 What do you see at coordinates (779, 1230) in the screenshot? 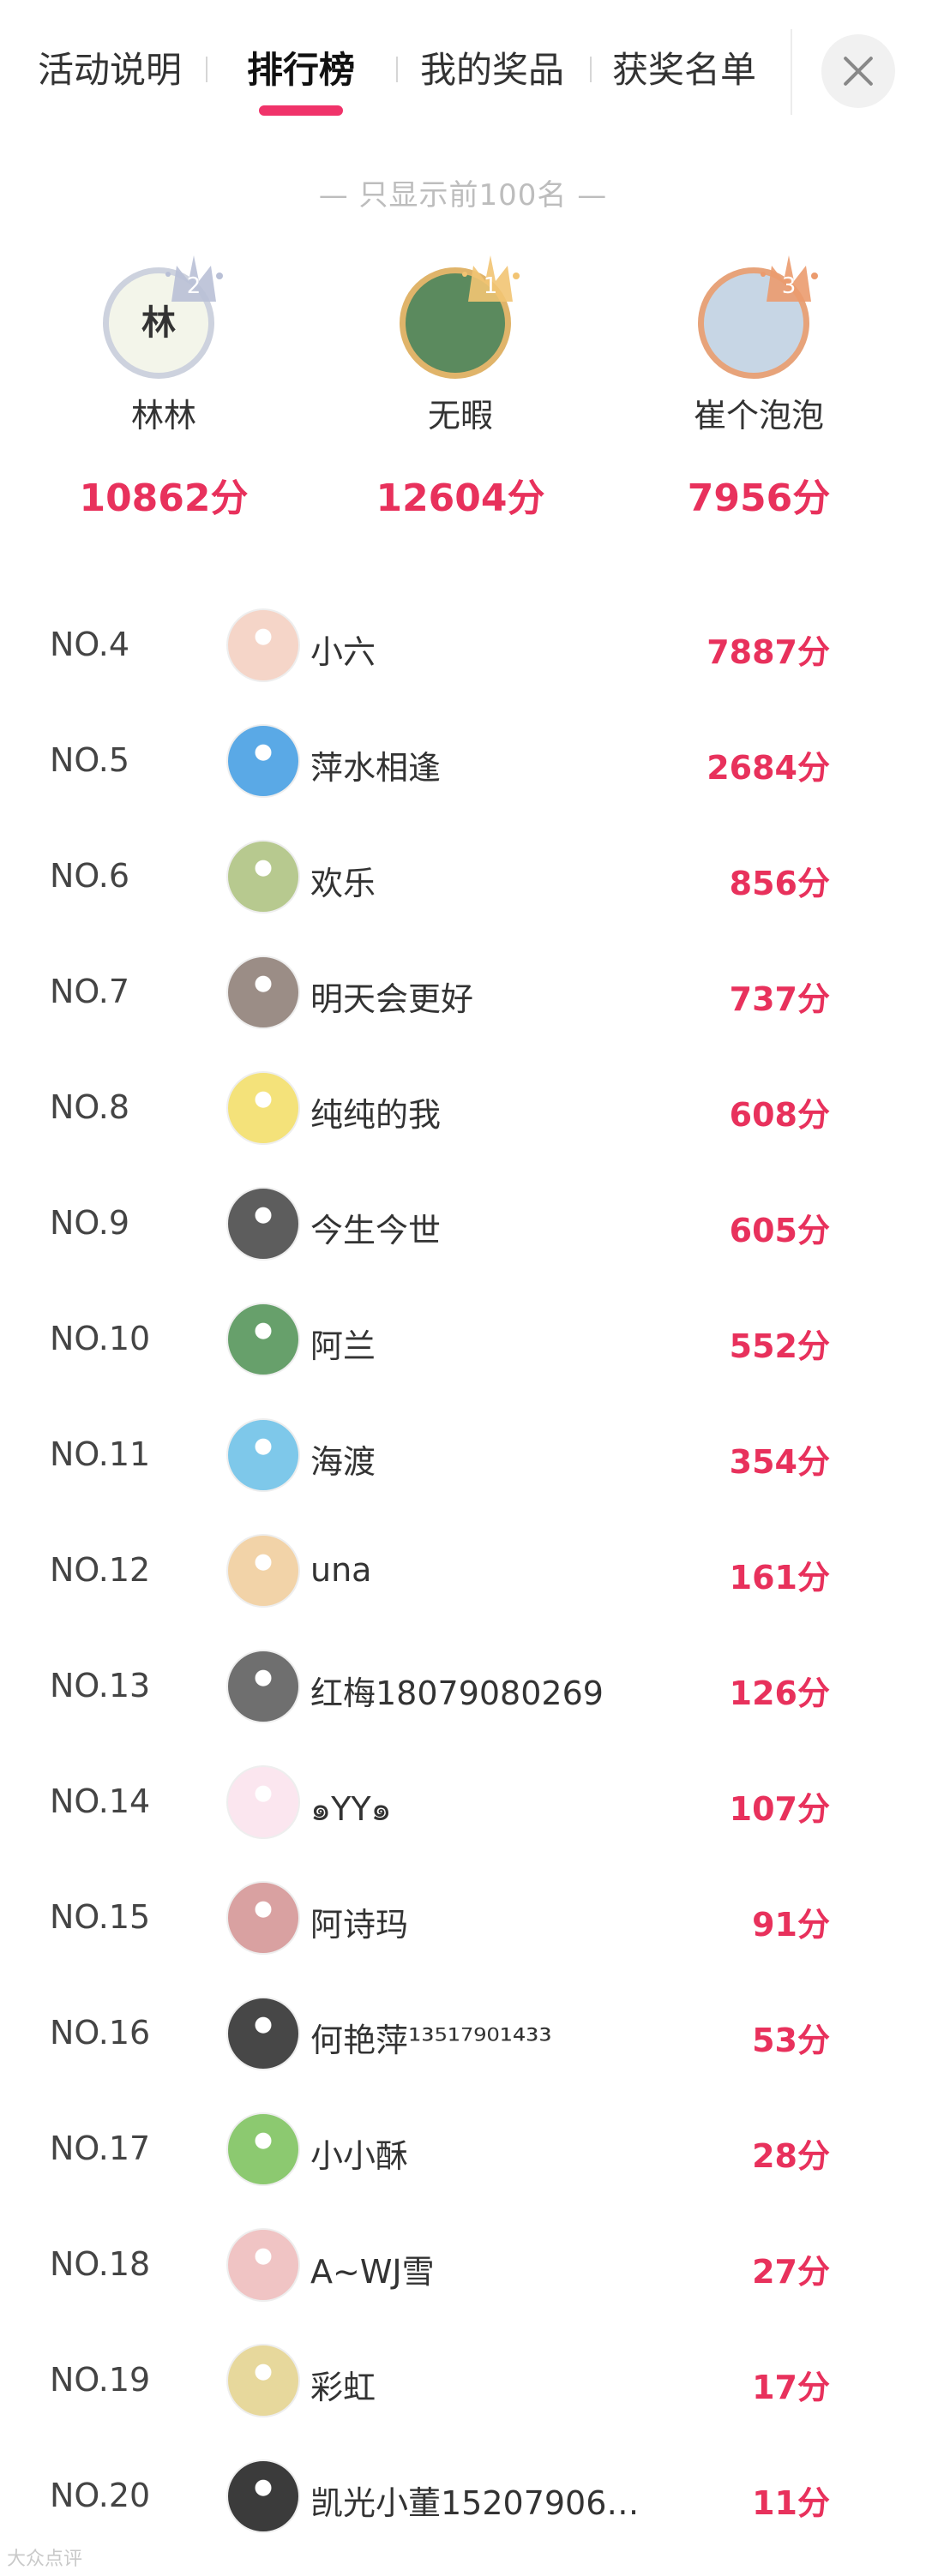
I see `user-score: 605分` at bounding box center [779, 1230].